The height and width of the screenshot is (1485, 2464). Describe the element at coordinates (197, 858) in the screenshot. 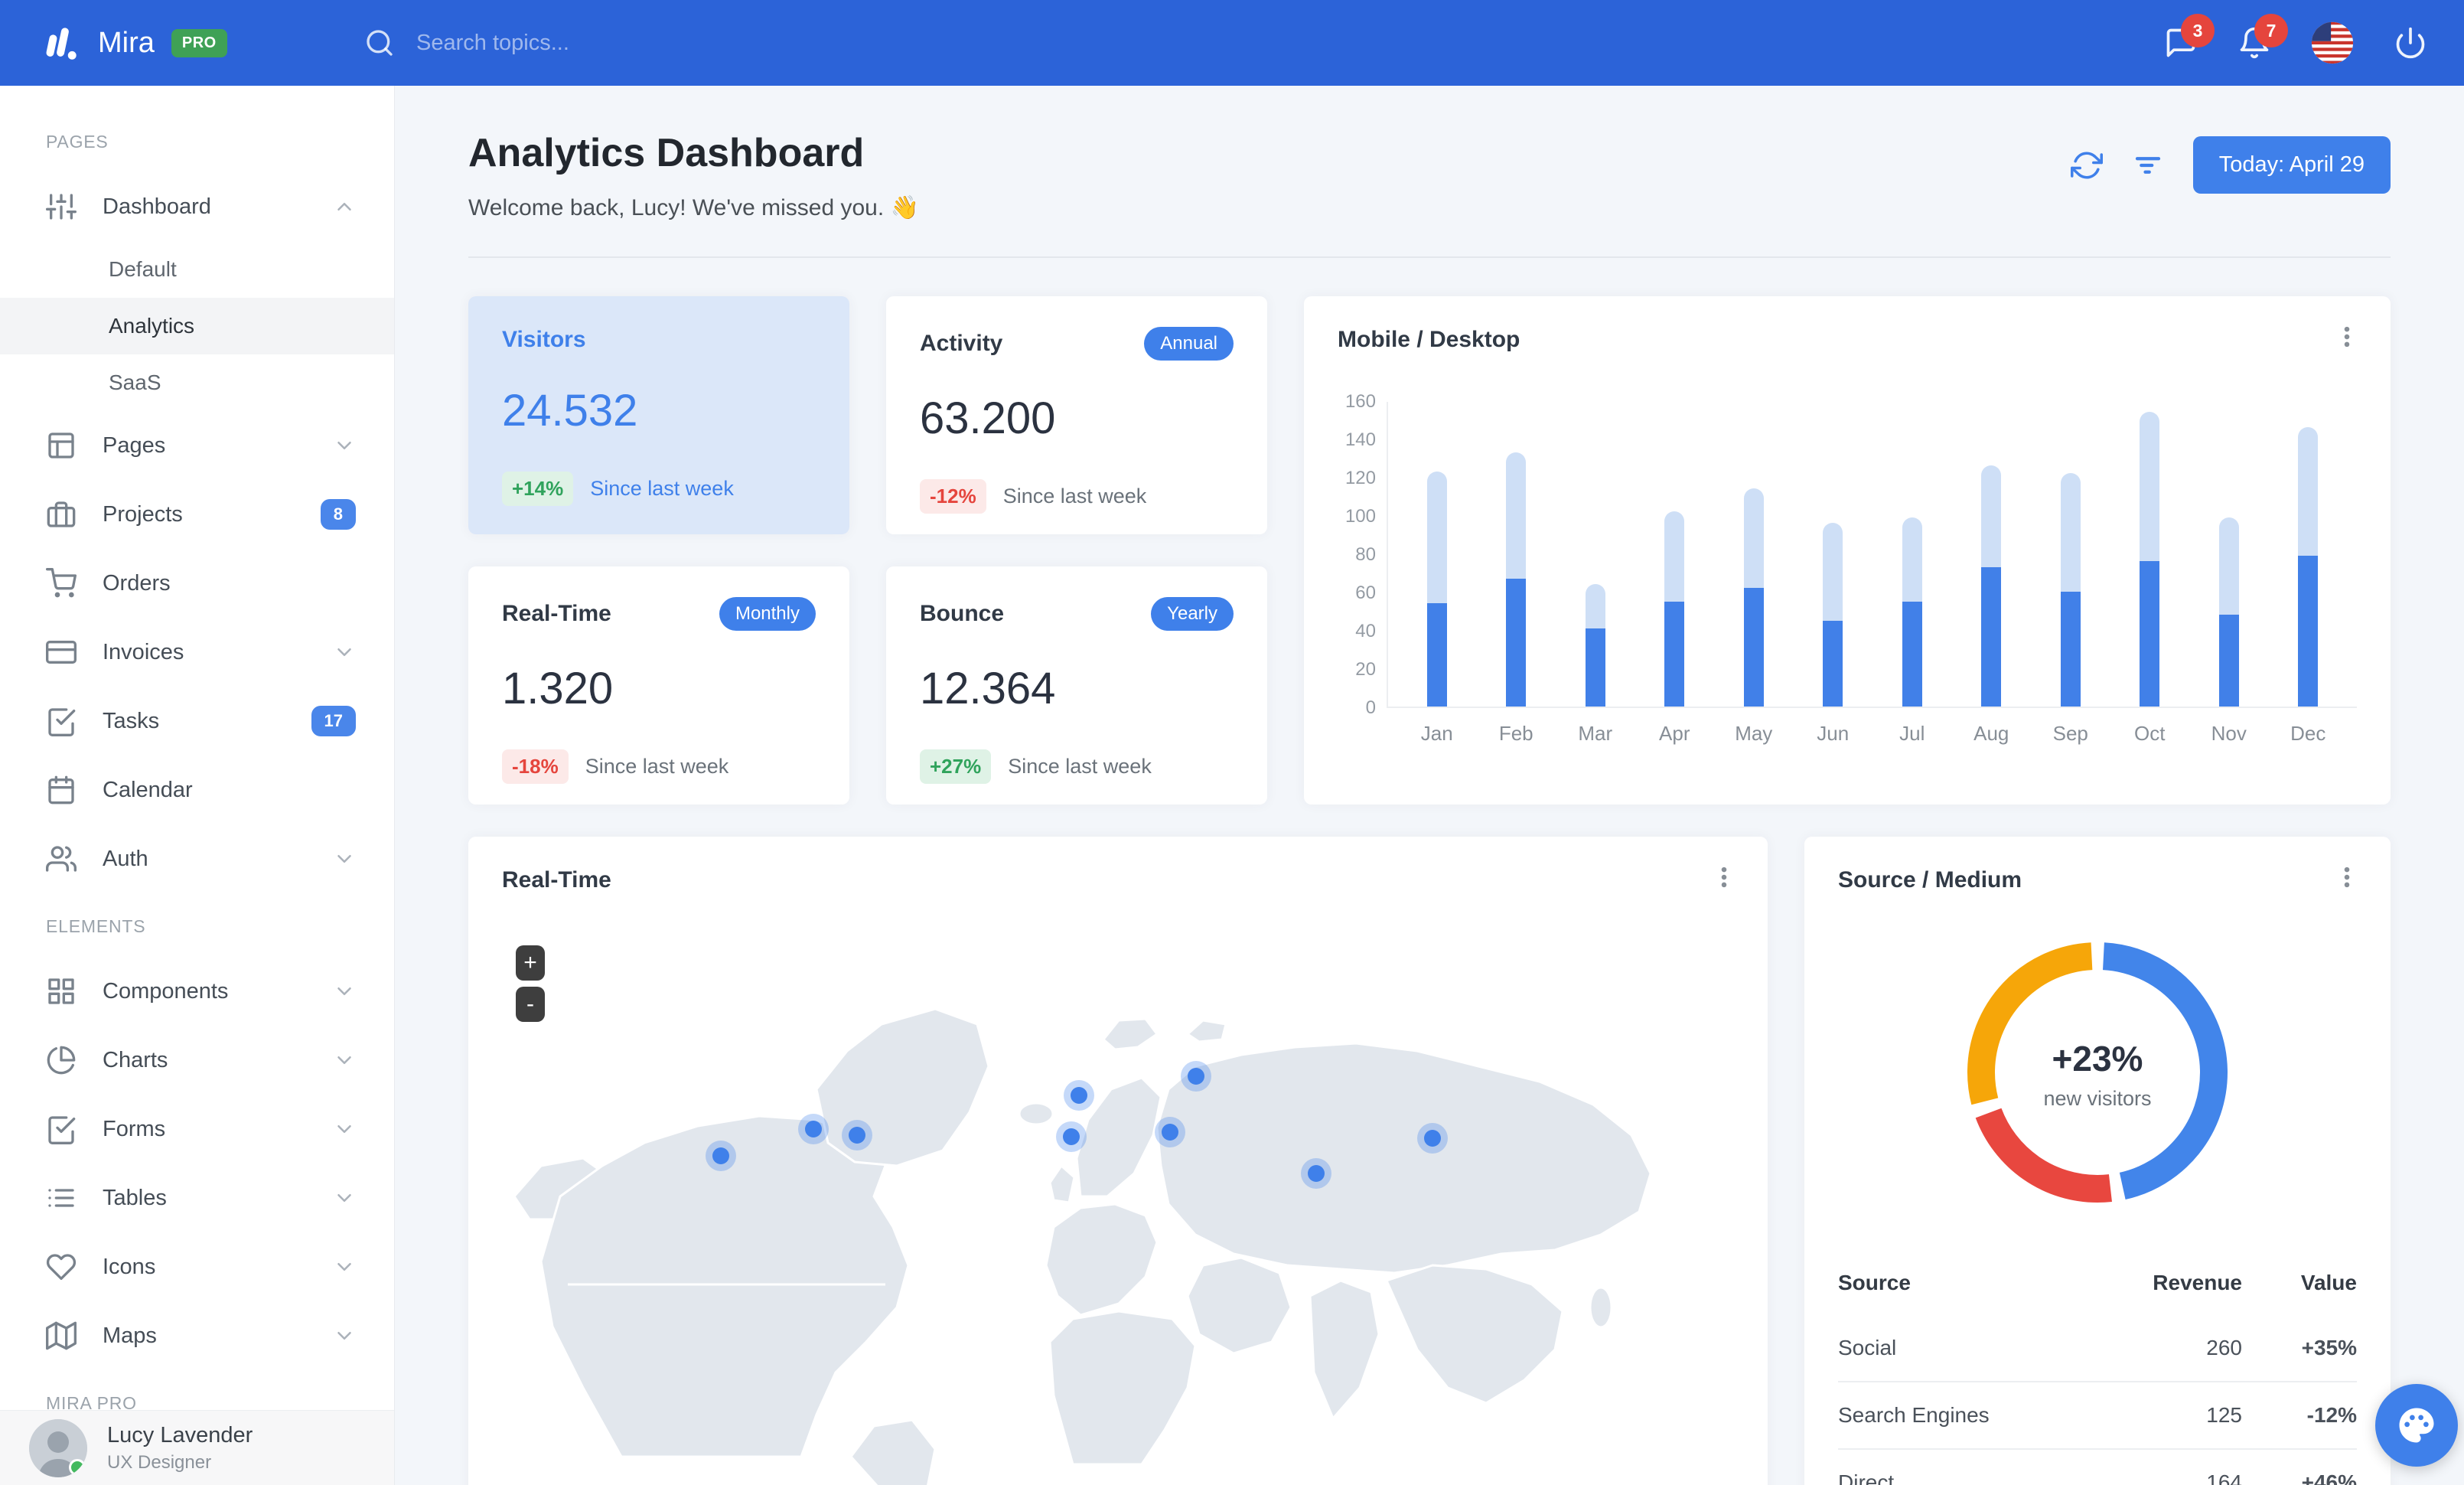

I see `sidebar-item-auth: Auth` at that location.